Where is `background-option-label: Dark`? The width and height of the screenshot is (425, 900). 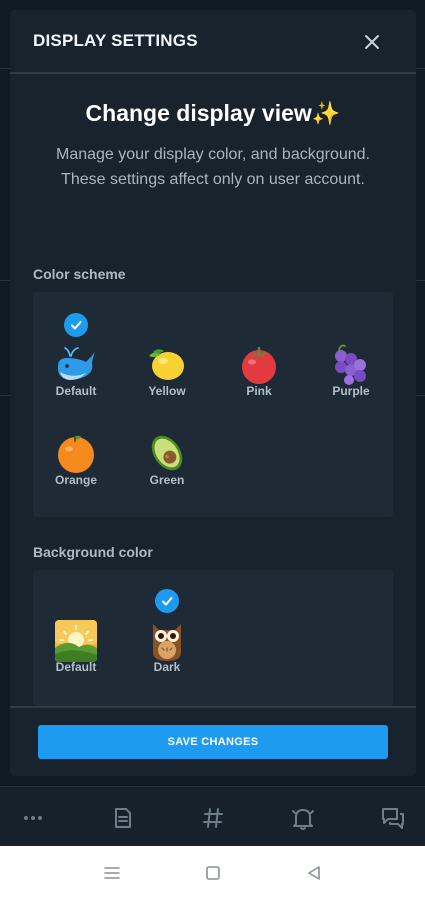 background-option-label: Dark is located at coordinates (167, 667).